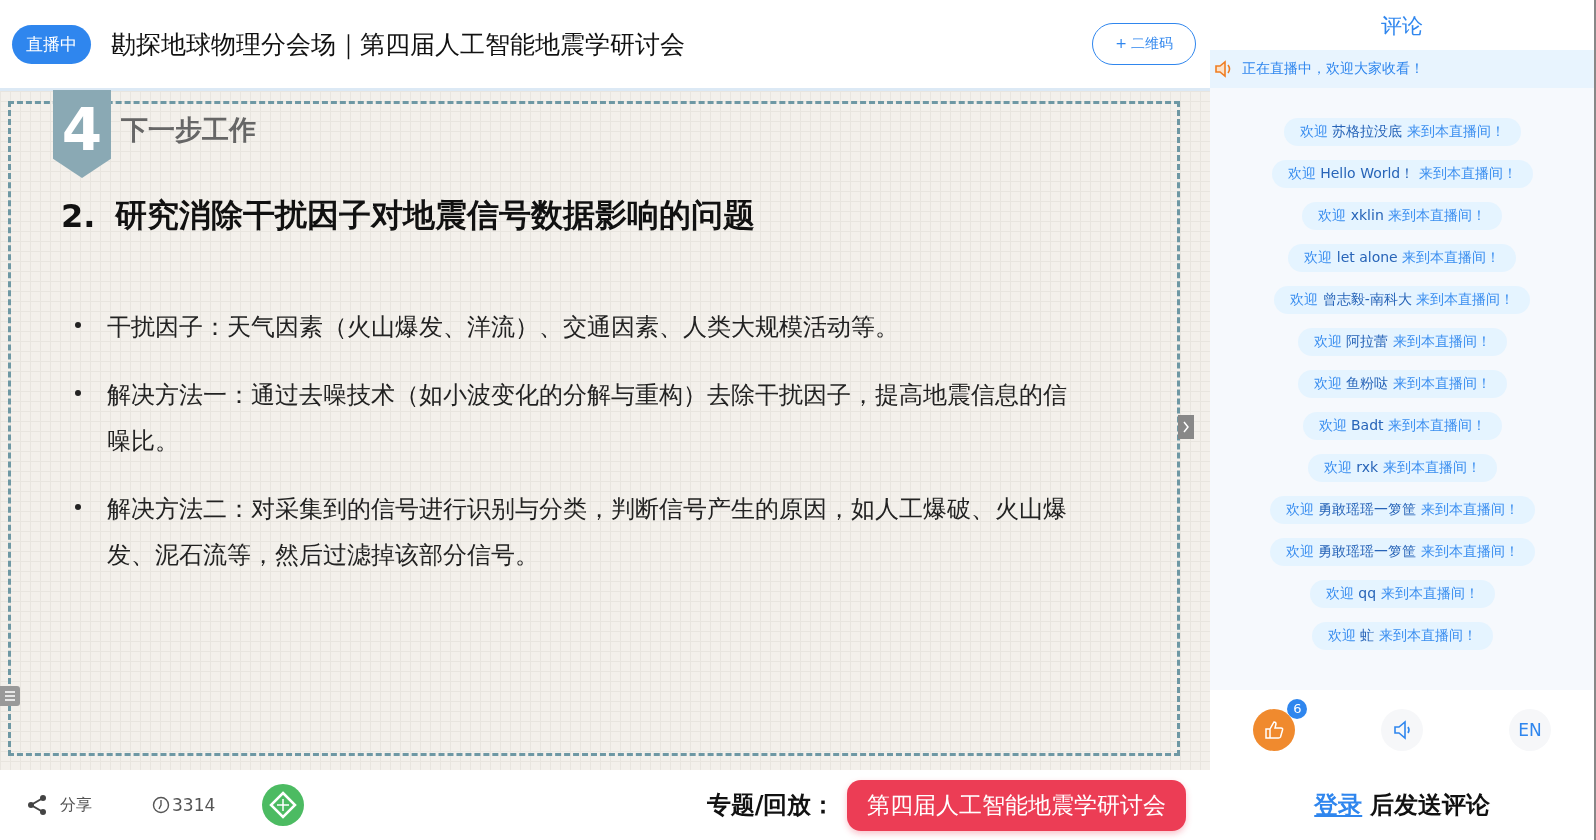  What do you see at coordinates (587, 418) in the screenshot?
I see `bullet-text: 解决方法一：通过去噪技术（如小波变化的分解与重构）去除干扰因子，提高地震信息的信噪比。` at bounding box center [587, 418].